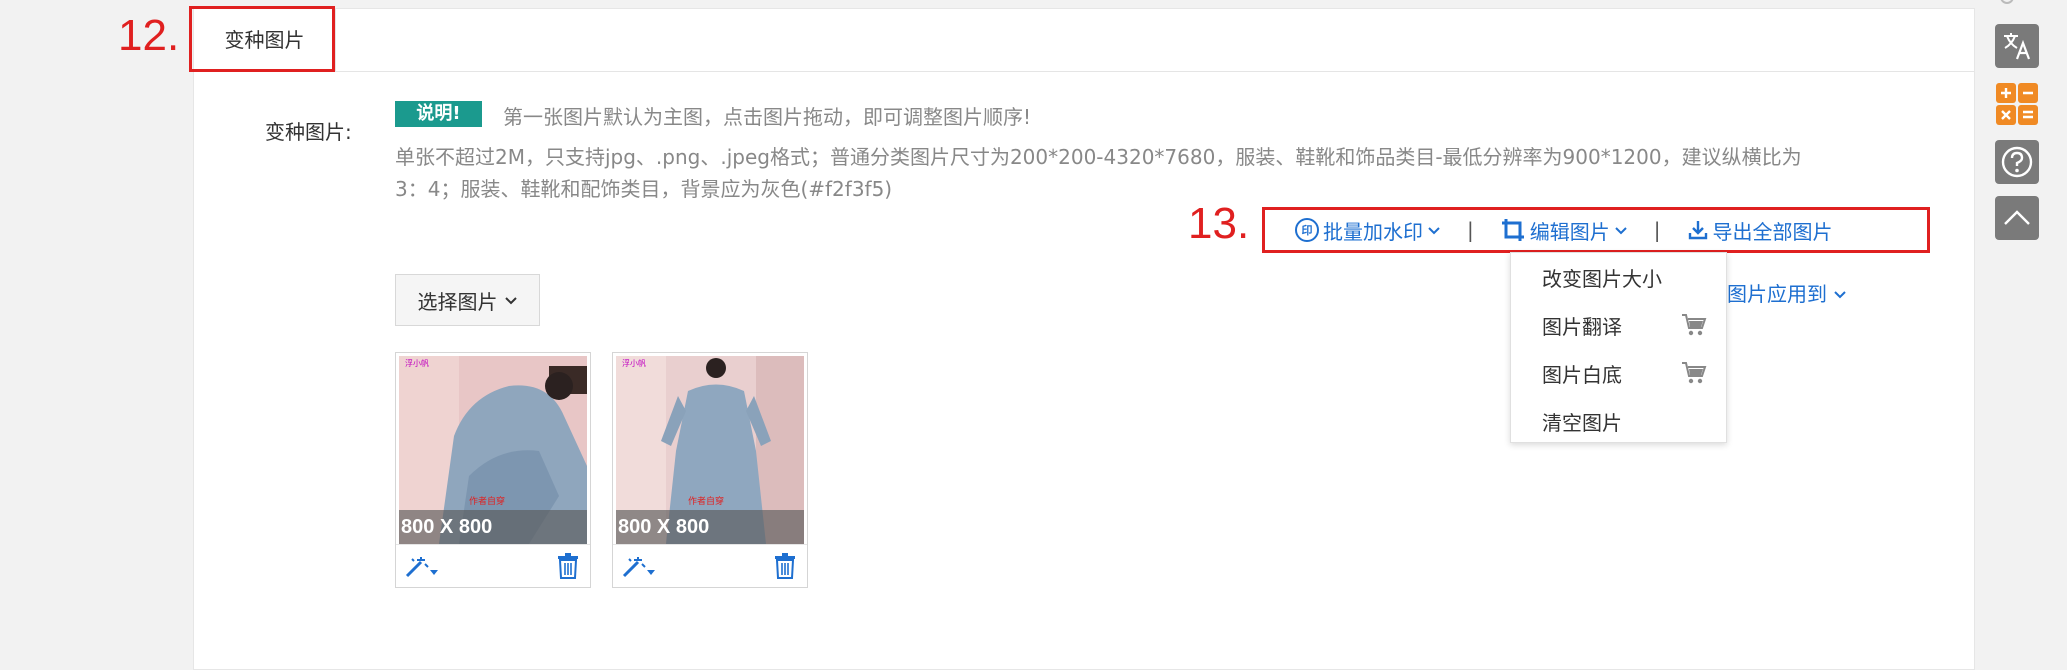  I want to click on section-tabbar: 变种图片, so click(1084, 40).